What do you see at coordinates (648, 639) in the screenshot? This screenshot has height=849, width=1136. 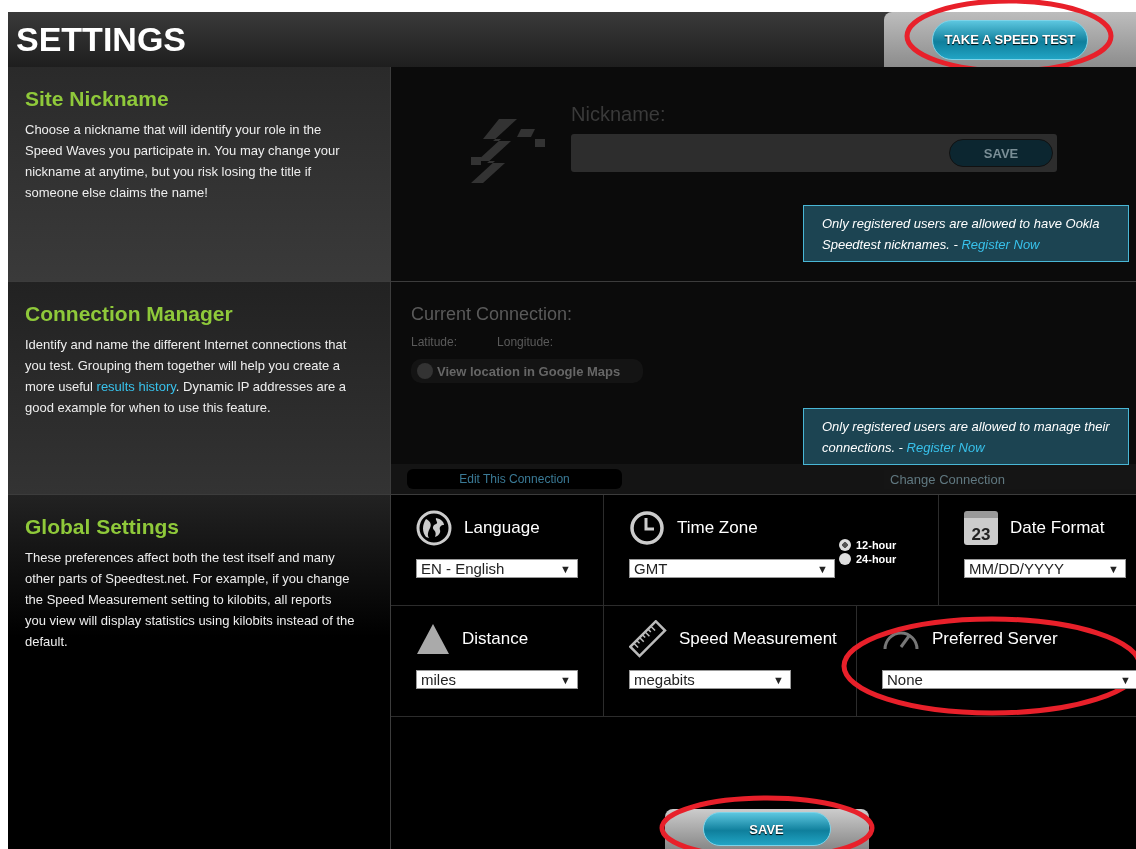 I see `ruler-icon` at bounding box center [648, 639].